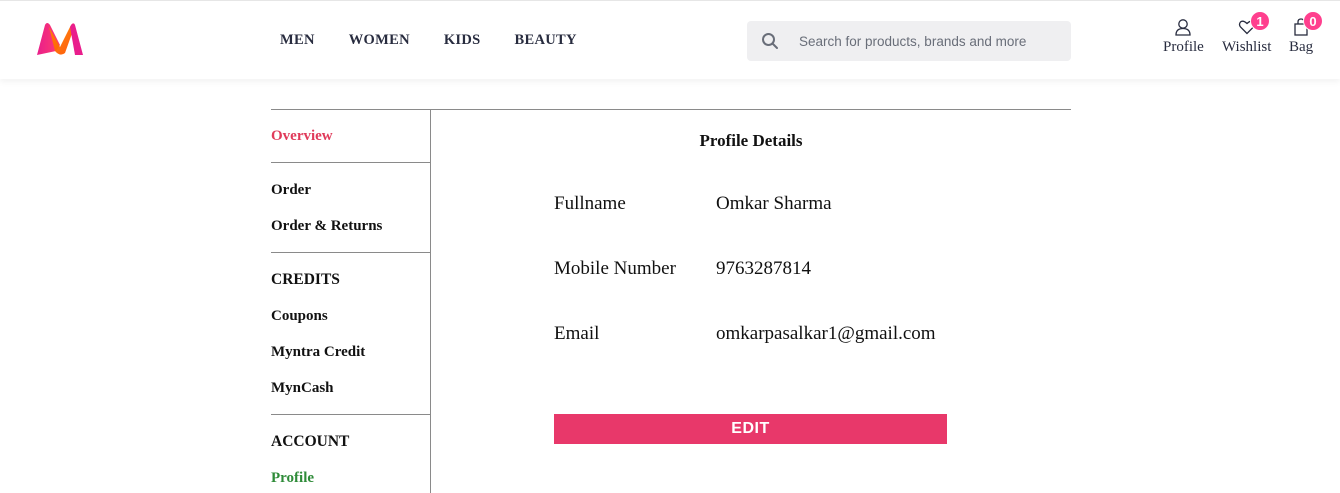 The image size is (1340, 493). Describe the element at coordinates (1183, 37) in the screenshot. I see `profile-action: Profile` at that location.